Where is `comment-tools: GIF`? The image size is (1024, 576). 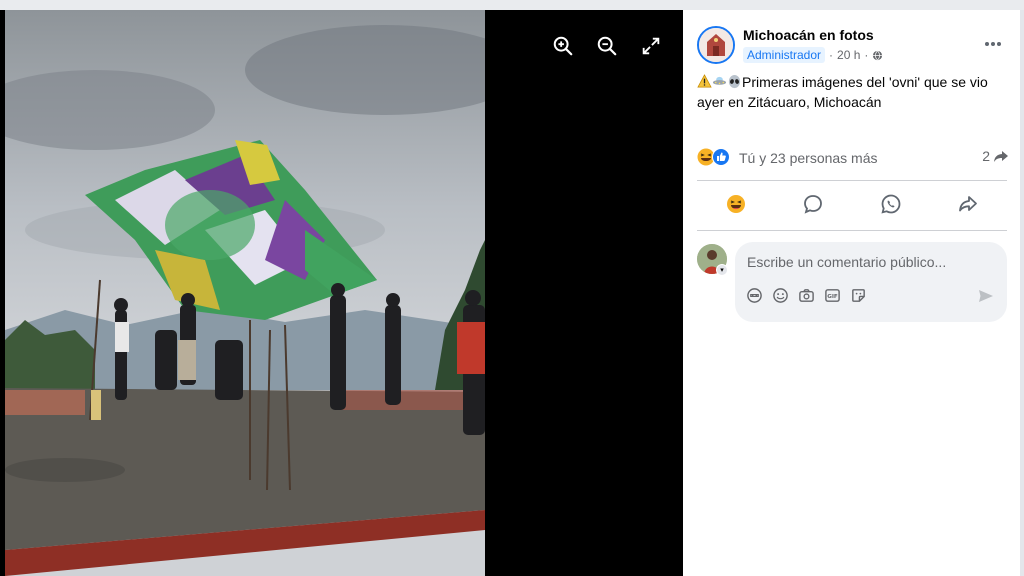 comment-tools: GIF is located at coordinates (806, 295).